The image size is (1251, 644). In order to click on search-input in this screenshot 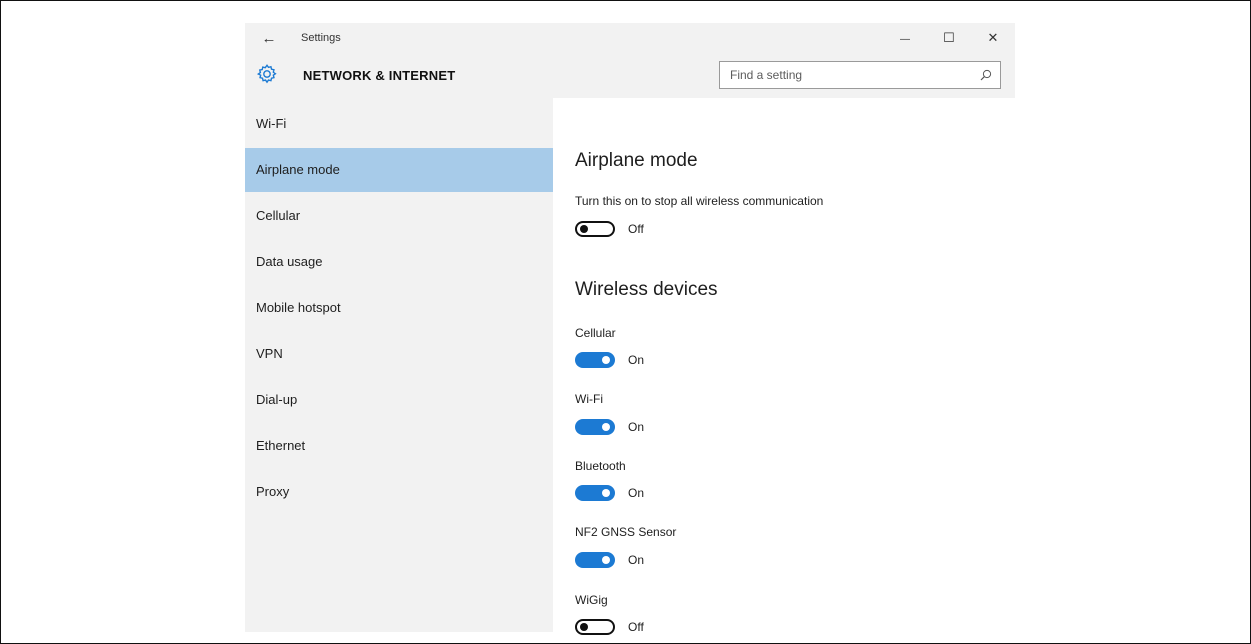, I will do `click(845, 75)`.